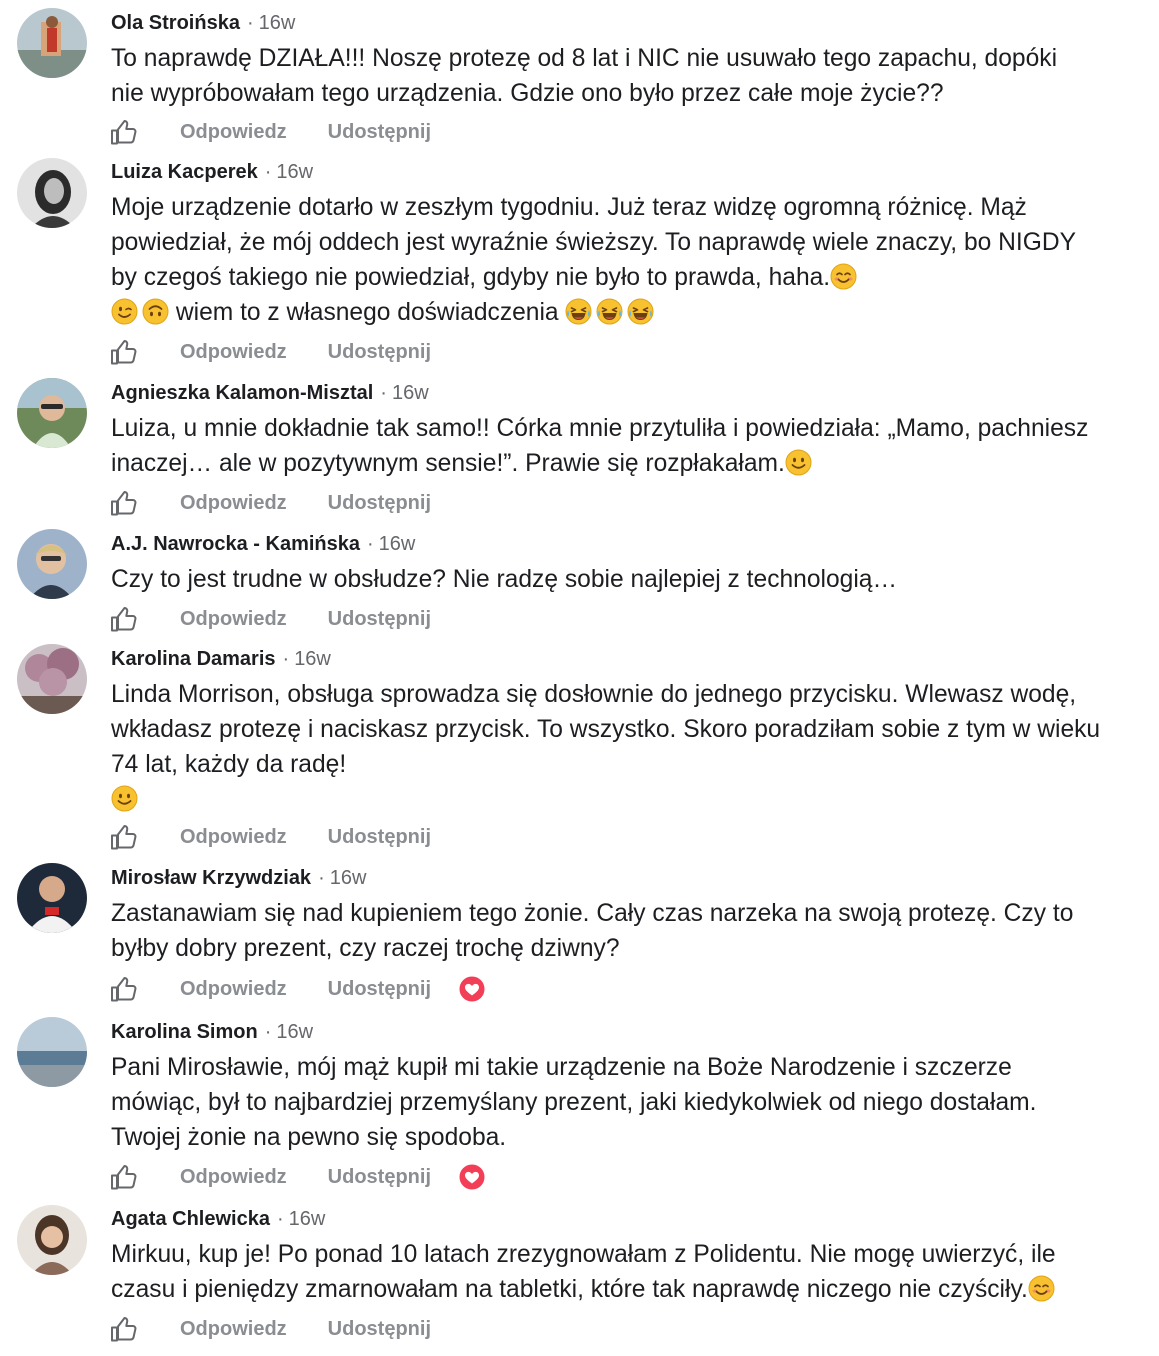 The height and width of the screenshot is (1356, 1159). What do you see at coordinates (367, 312) in the screenshot?
I see `comment-text-line: wiem to z własnego doświadczenia` at bounding box center [367, 312].